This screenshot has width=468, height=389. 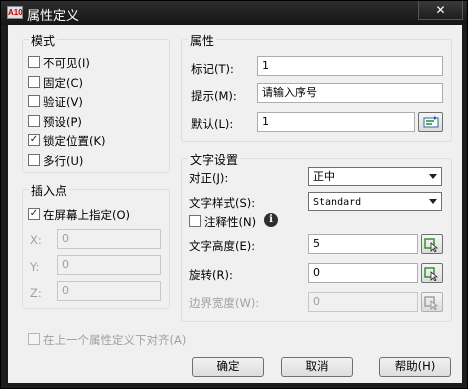 What do you see at coordinates (63, 82) in the screenshot?
I see `mode-checkbox-label: 固定(C)` at bounding box center [63, 82].